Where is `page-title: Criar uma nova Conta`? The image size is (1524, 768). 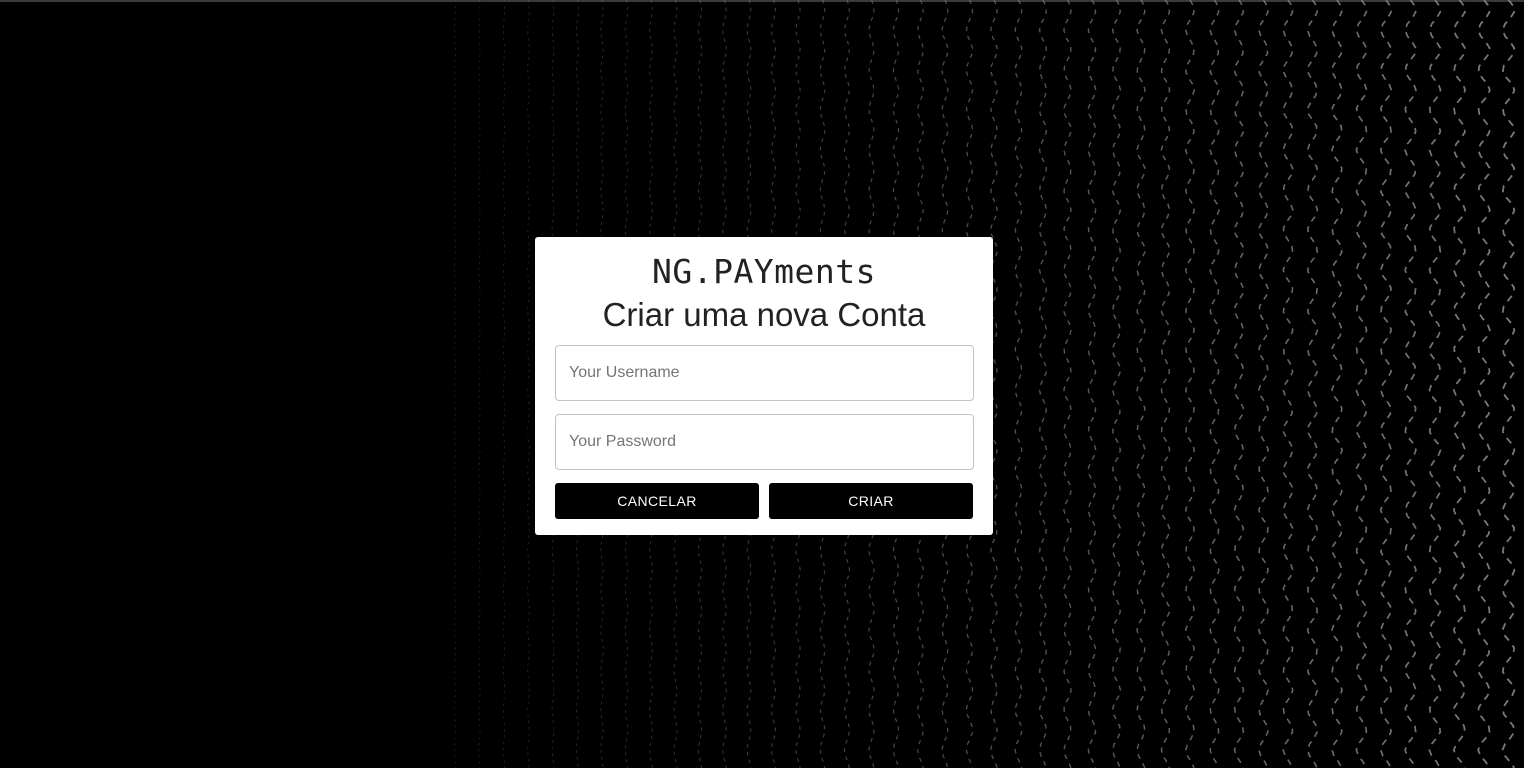
page-title: Criar uma nova Conta is located at coordinates (764, 314).